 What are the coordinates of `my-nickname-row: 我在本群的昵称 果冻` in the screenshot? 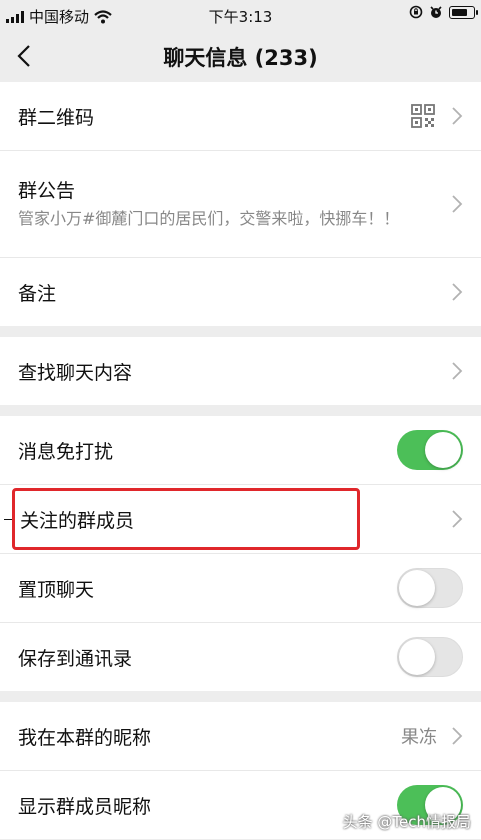 It's located at (240, 736).